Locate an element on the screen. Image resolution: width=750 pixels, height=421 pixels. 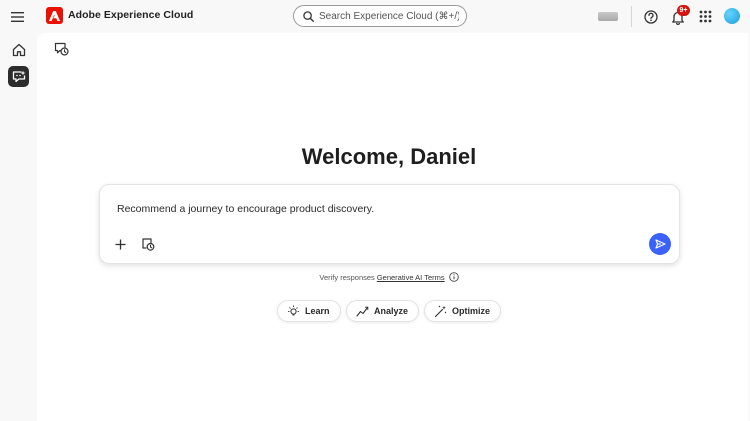
verify-notice: Verify responses Generative AI Terms is located at coordinates (389, 277).